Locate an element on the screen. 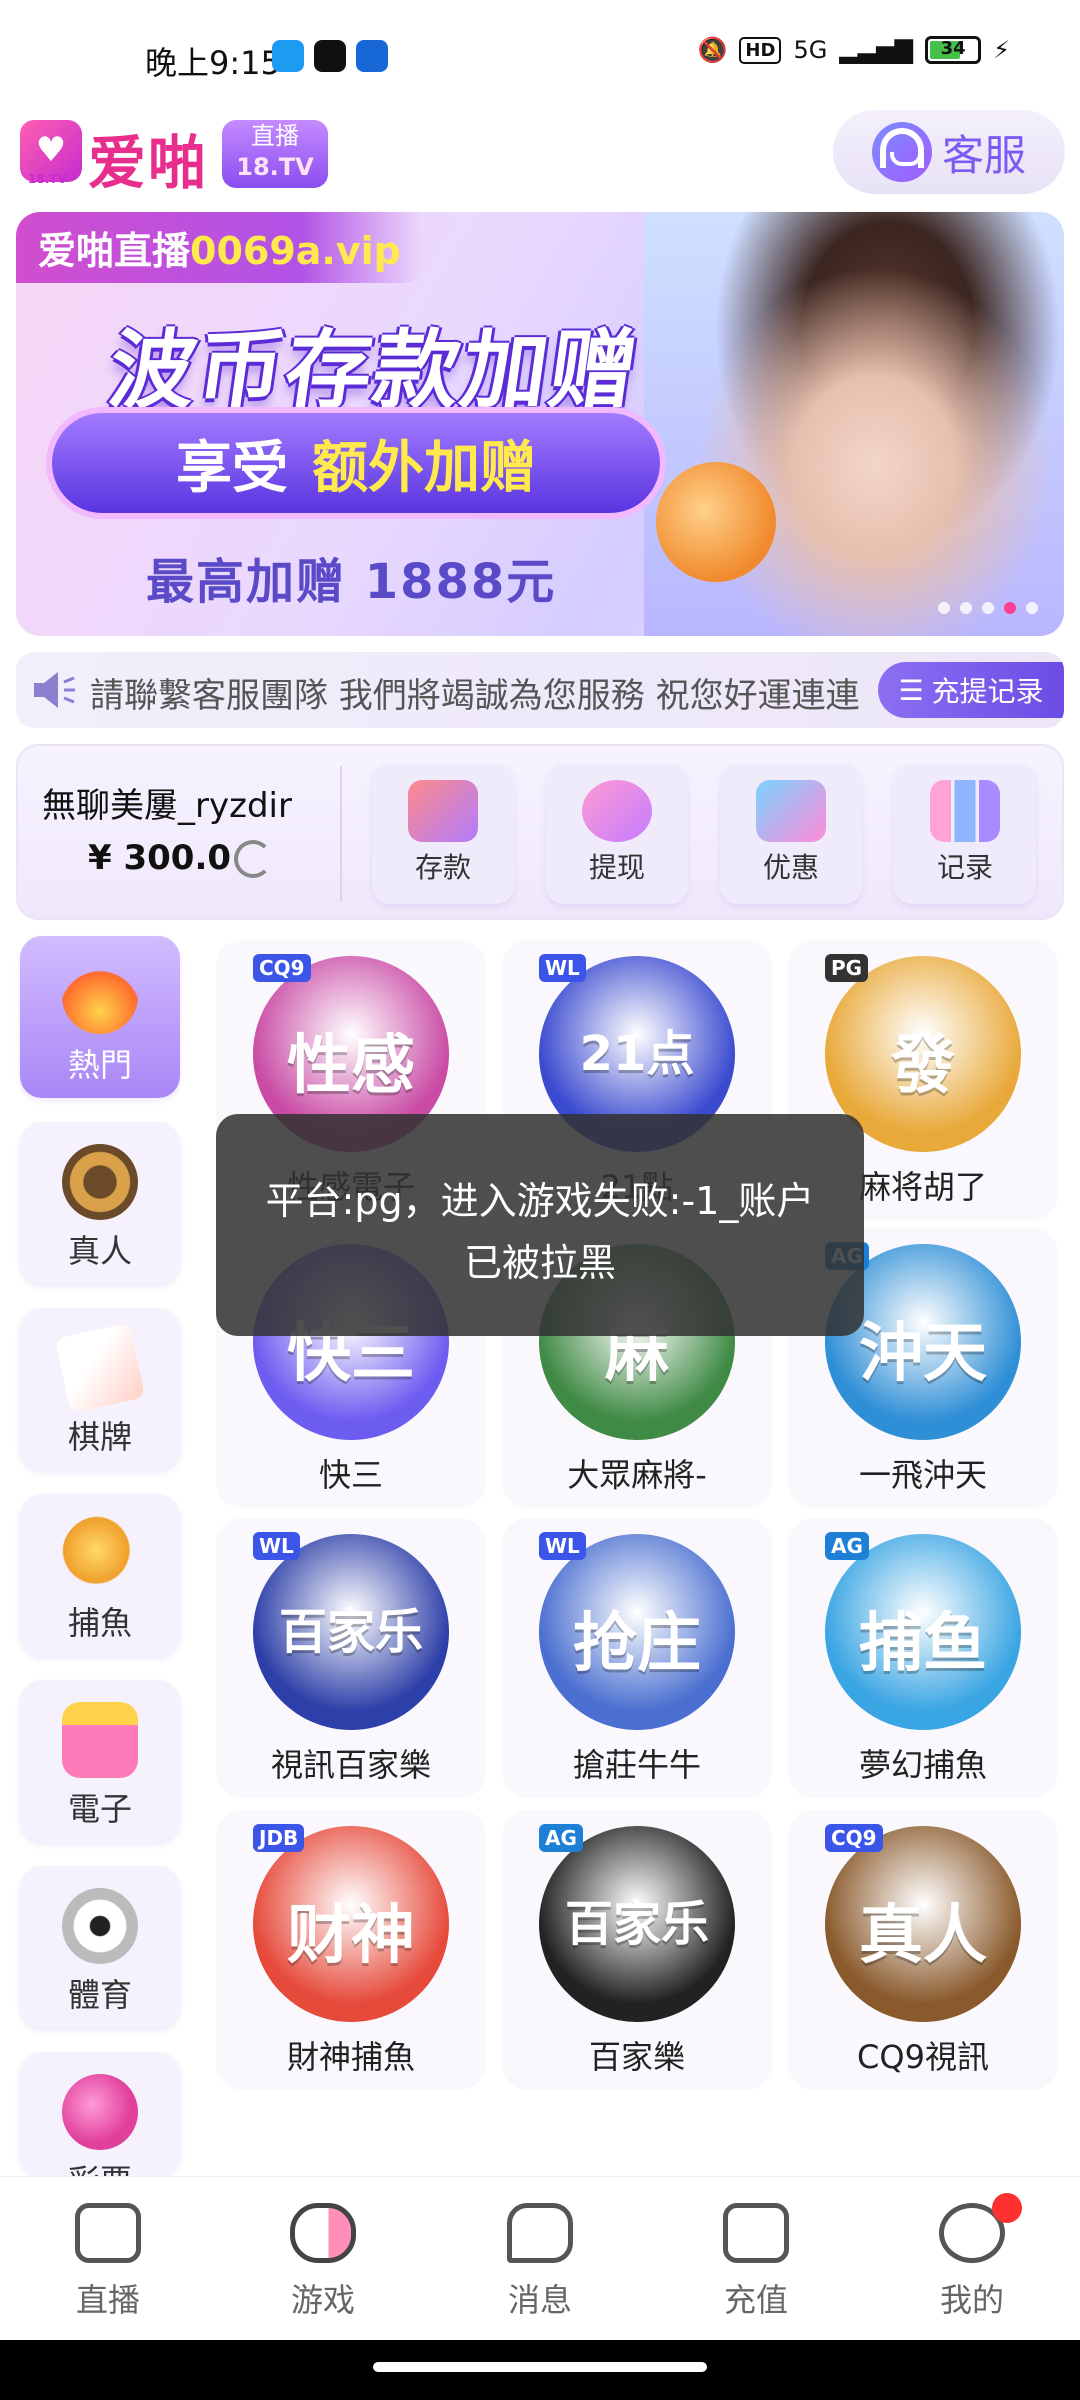 The width and height of the screenshot is (1080, 2400). battery-level: 34 is located at coordinates (953, 48).